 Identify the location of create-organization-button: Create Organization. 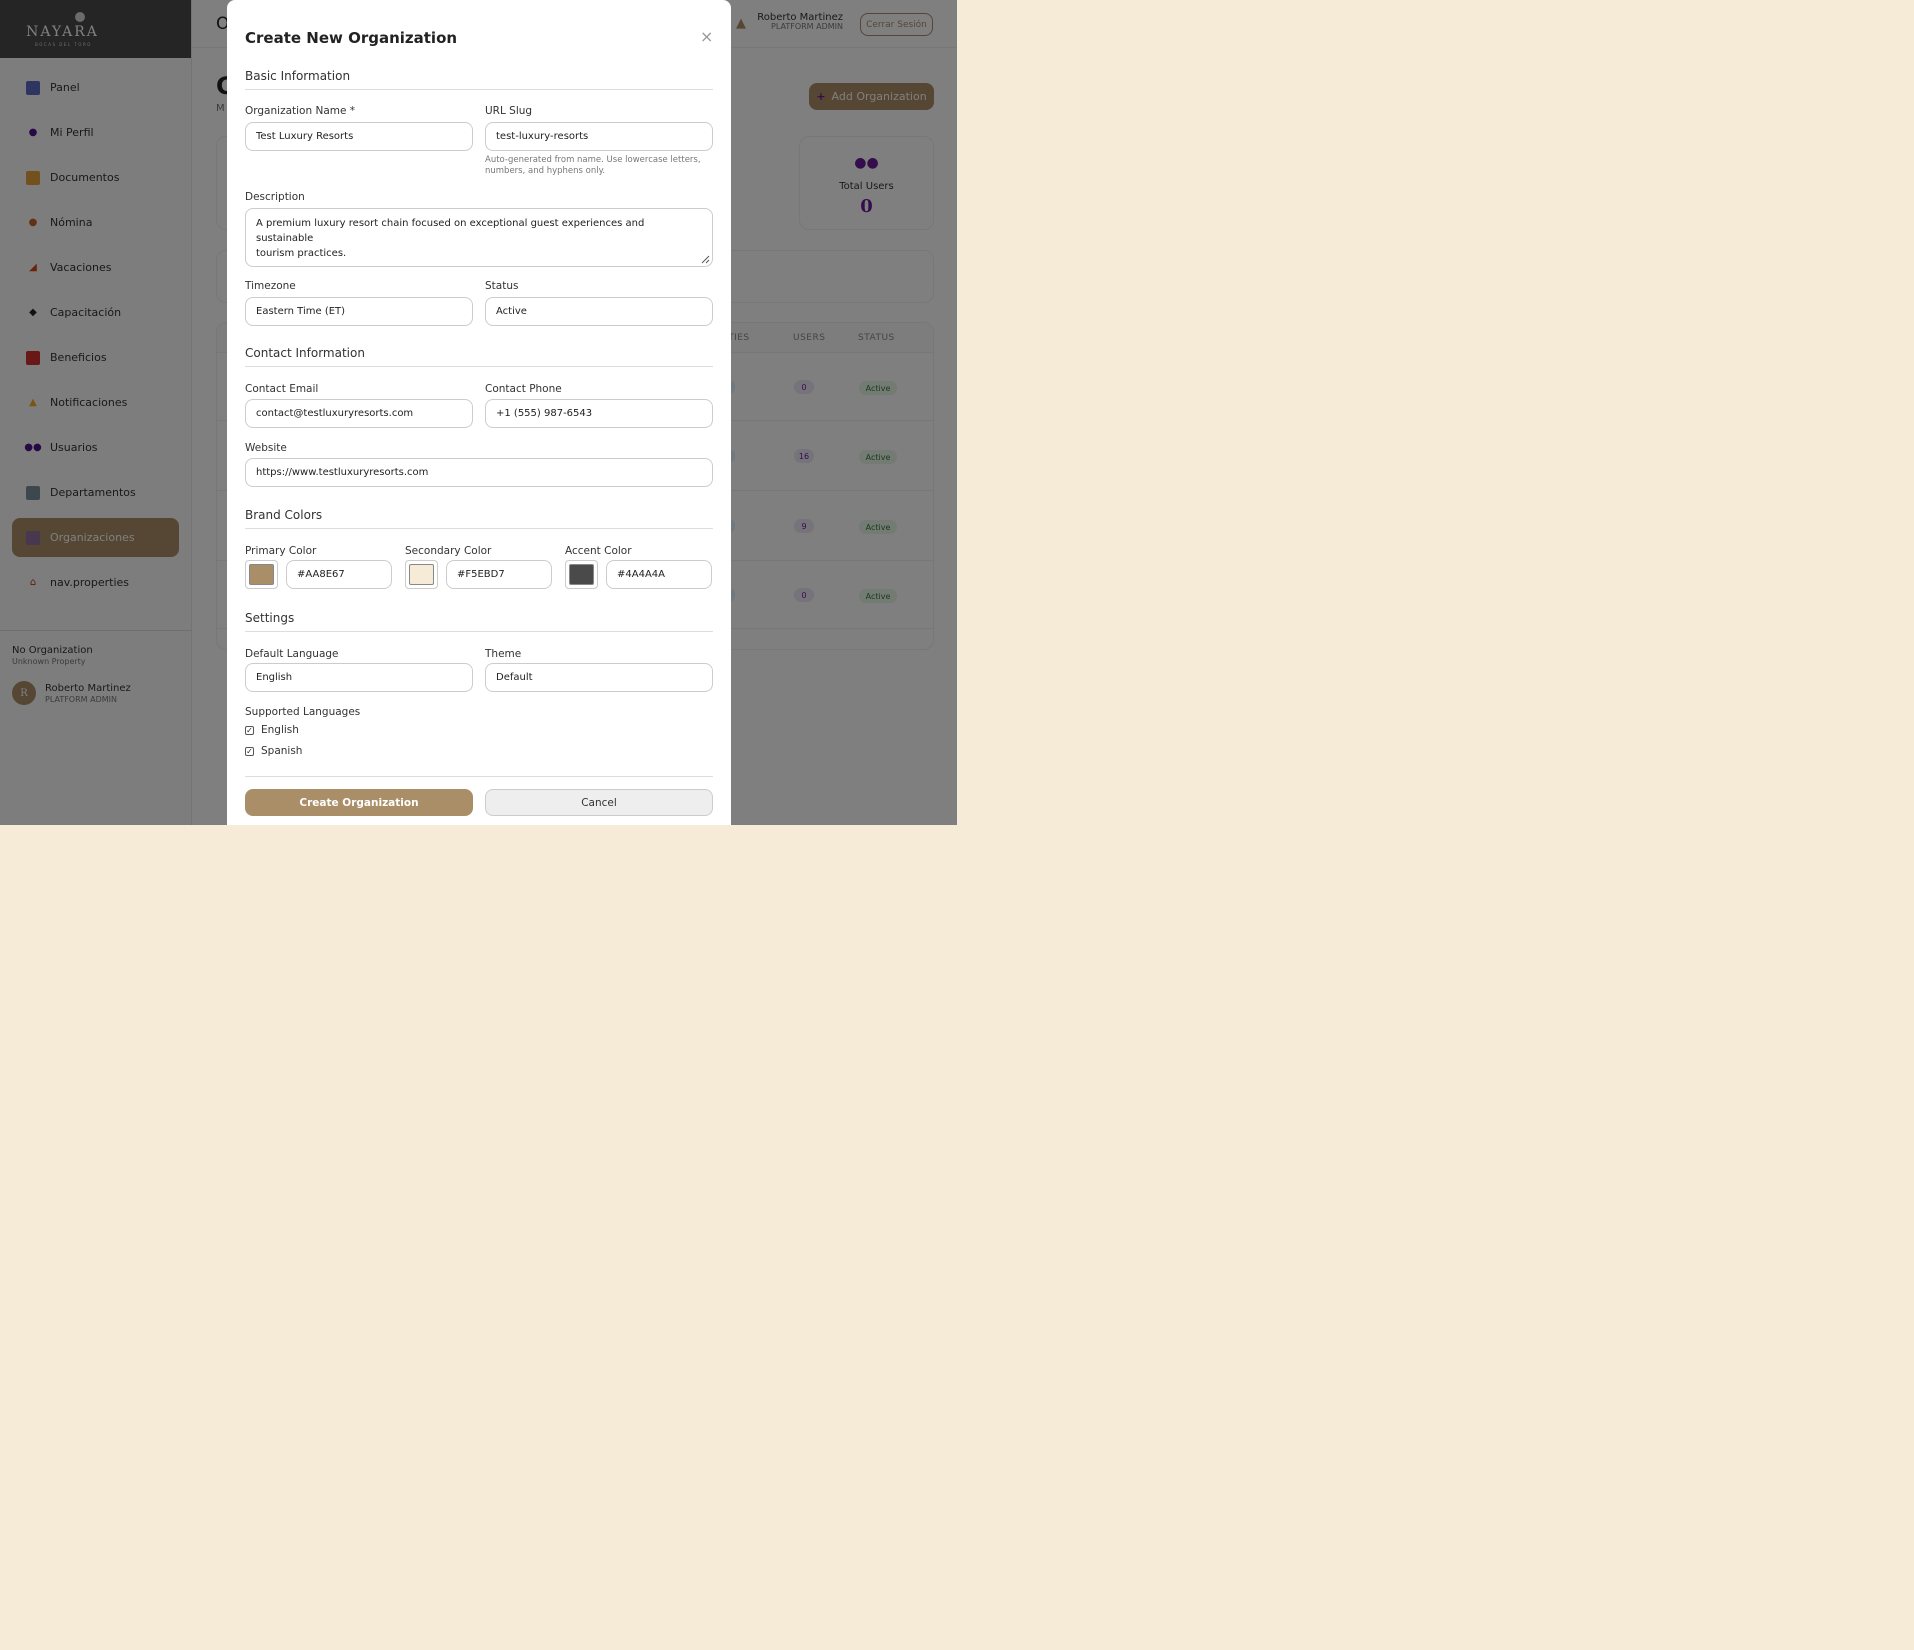
(359, 802).